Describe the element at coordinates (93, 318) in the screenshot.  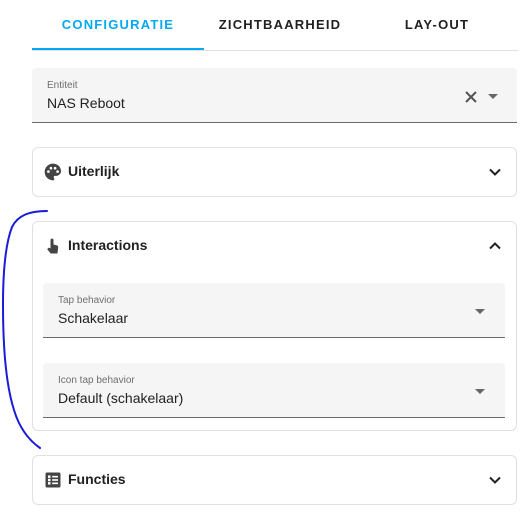
I see `tap-behavior-value: Schakelaar` at that location.